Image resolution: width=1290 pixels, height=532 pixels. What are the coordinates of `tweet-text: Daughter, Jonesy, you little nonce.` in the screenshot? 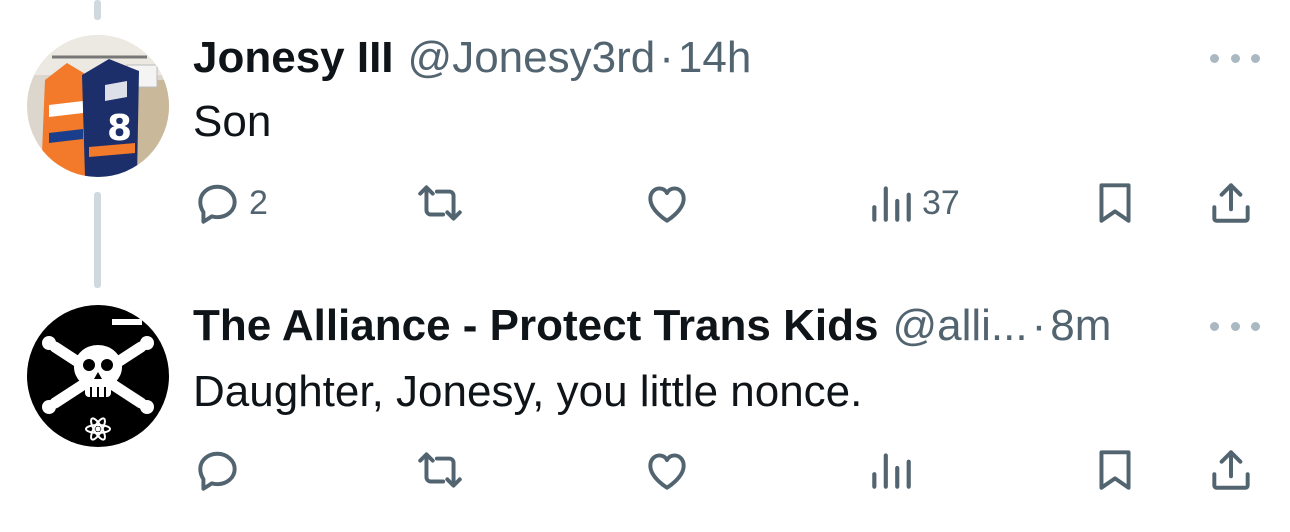 It's located at (528, 391).